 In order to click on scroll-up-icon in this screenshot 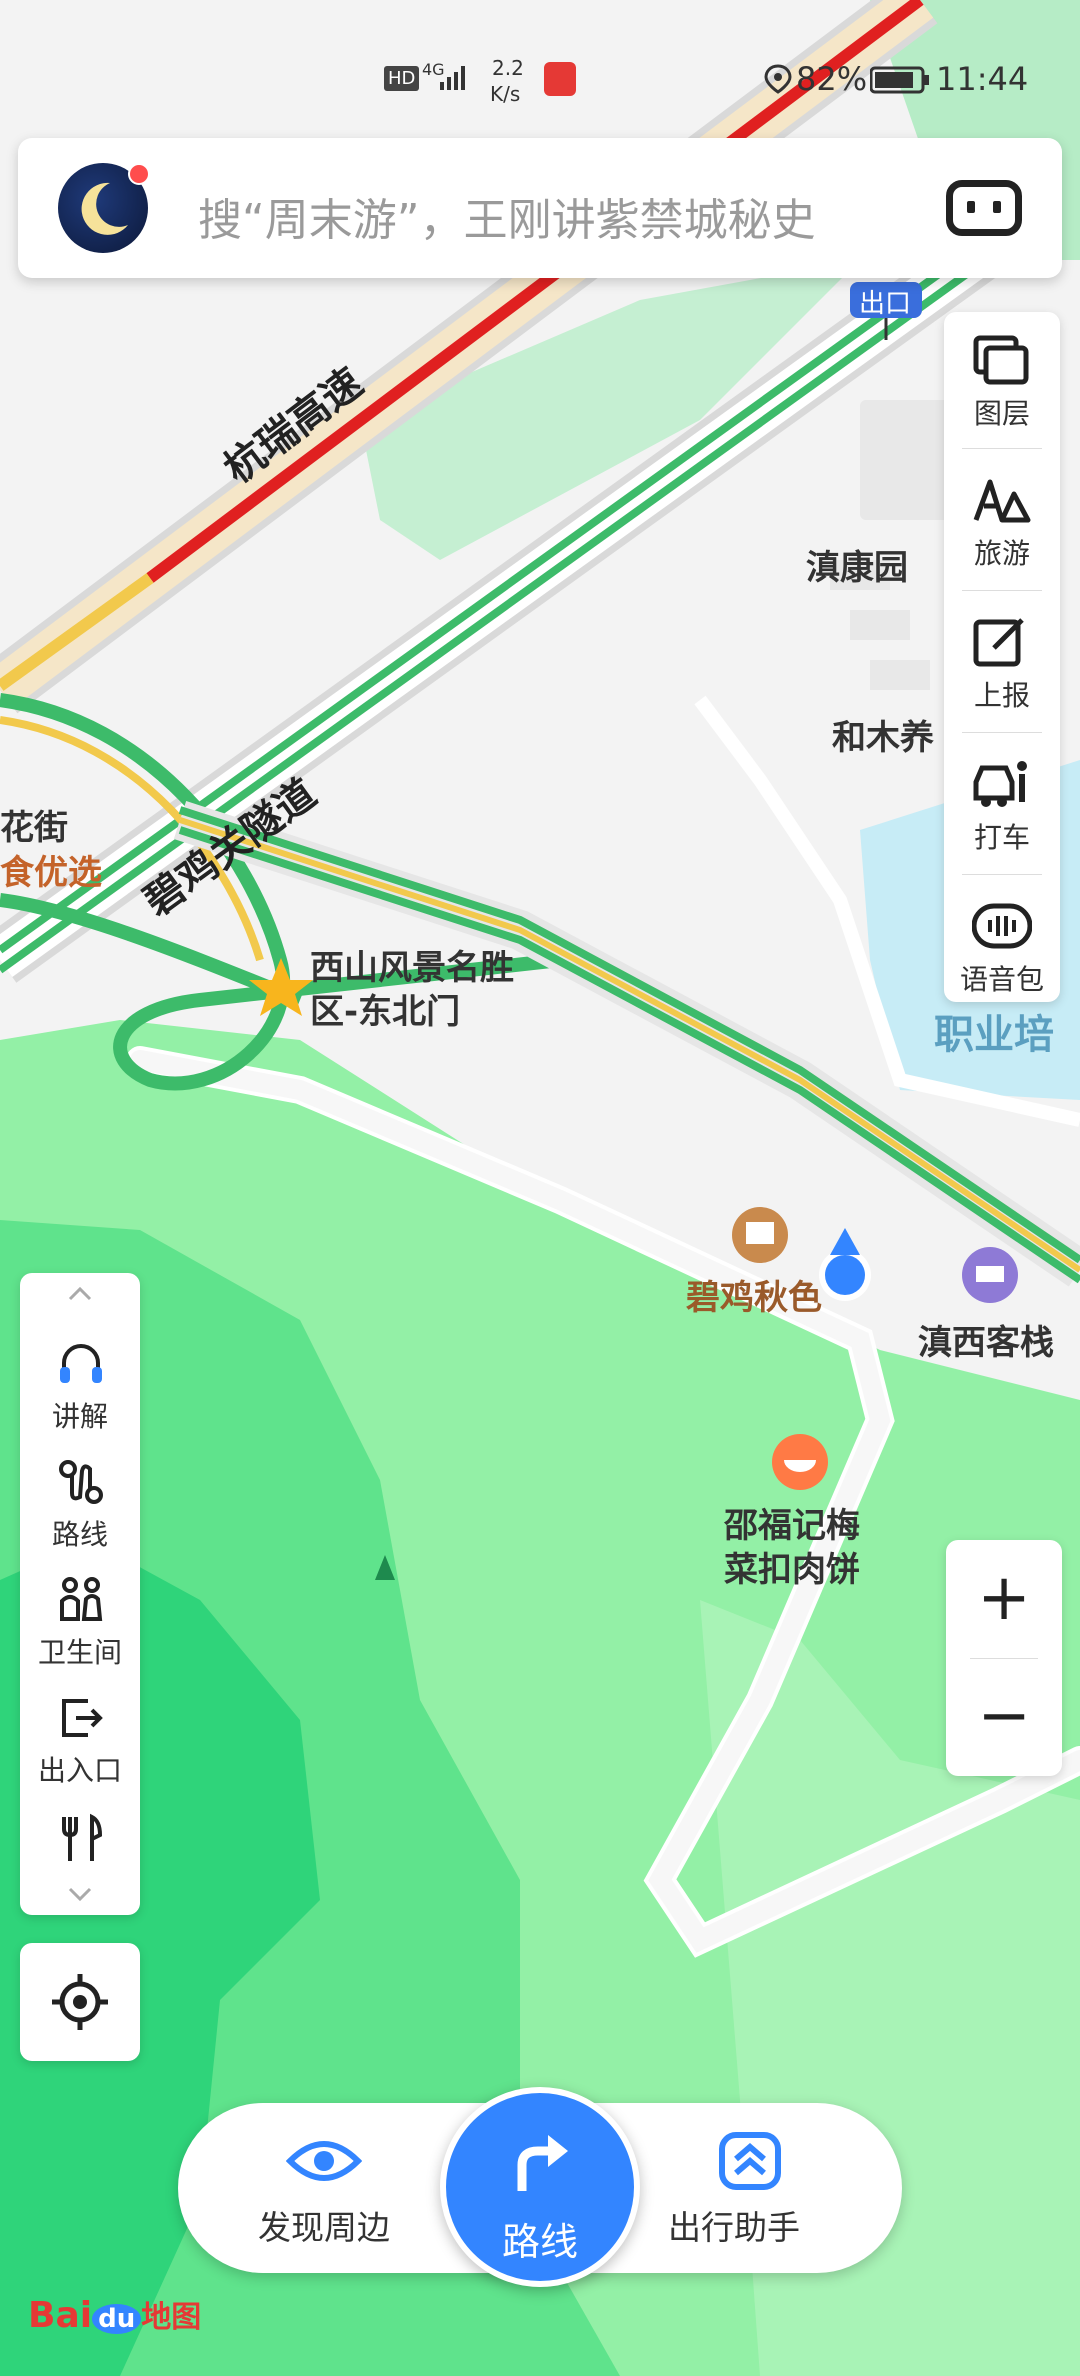, I will do `click(80, 1293)`.